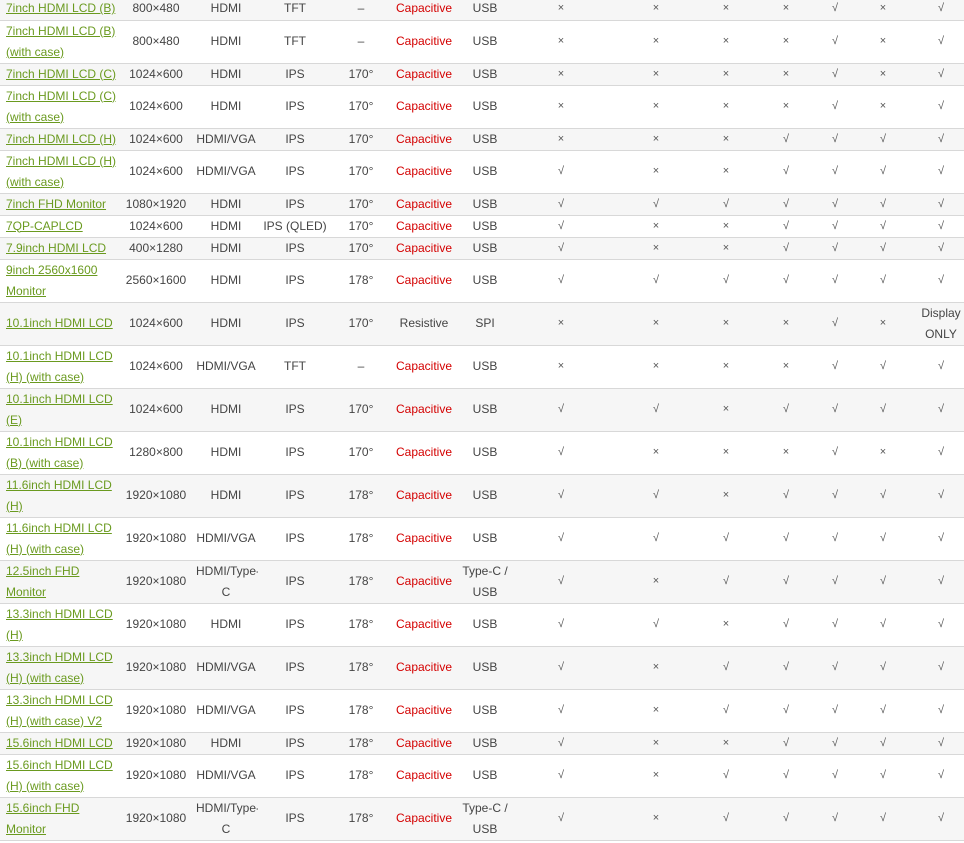 Image resolution: width=964 pixels, height=843 pixels. What do you see at coordinates (59, 710) in the screenshot?
I see `product-link: 13.3inch HDMI LCD (H) (with case) V2` at bounding box center [59, 710].